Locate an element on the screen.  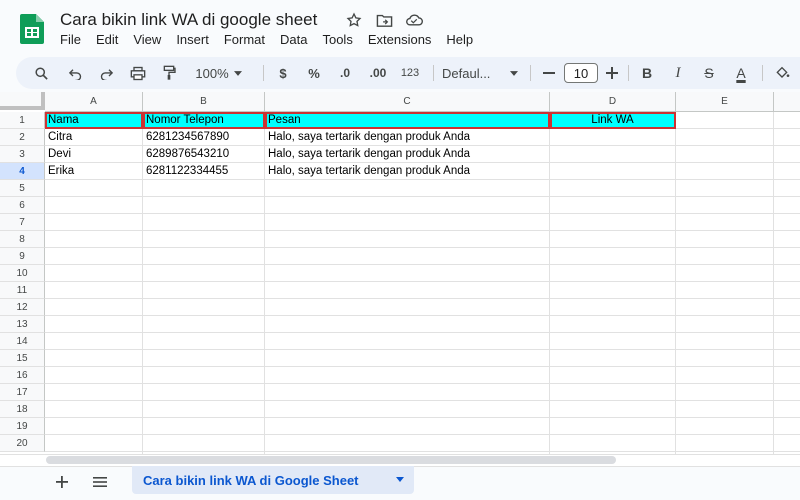
column-header-e: E is located at coordinates (725, 102).